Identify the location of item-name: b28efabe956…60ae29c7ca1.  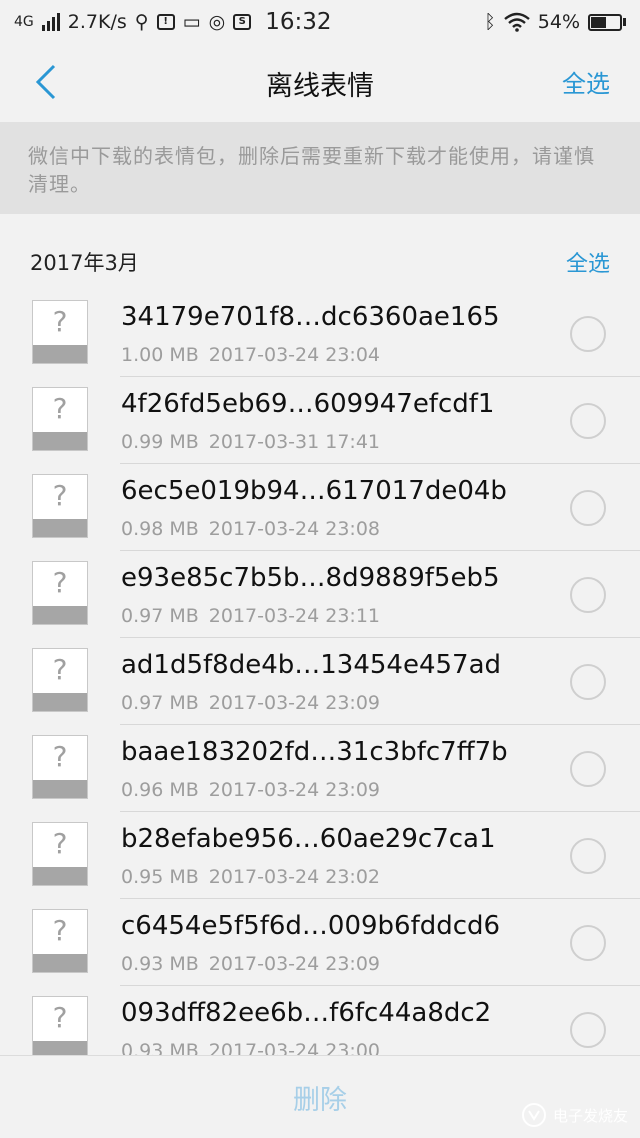
(308, 839).